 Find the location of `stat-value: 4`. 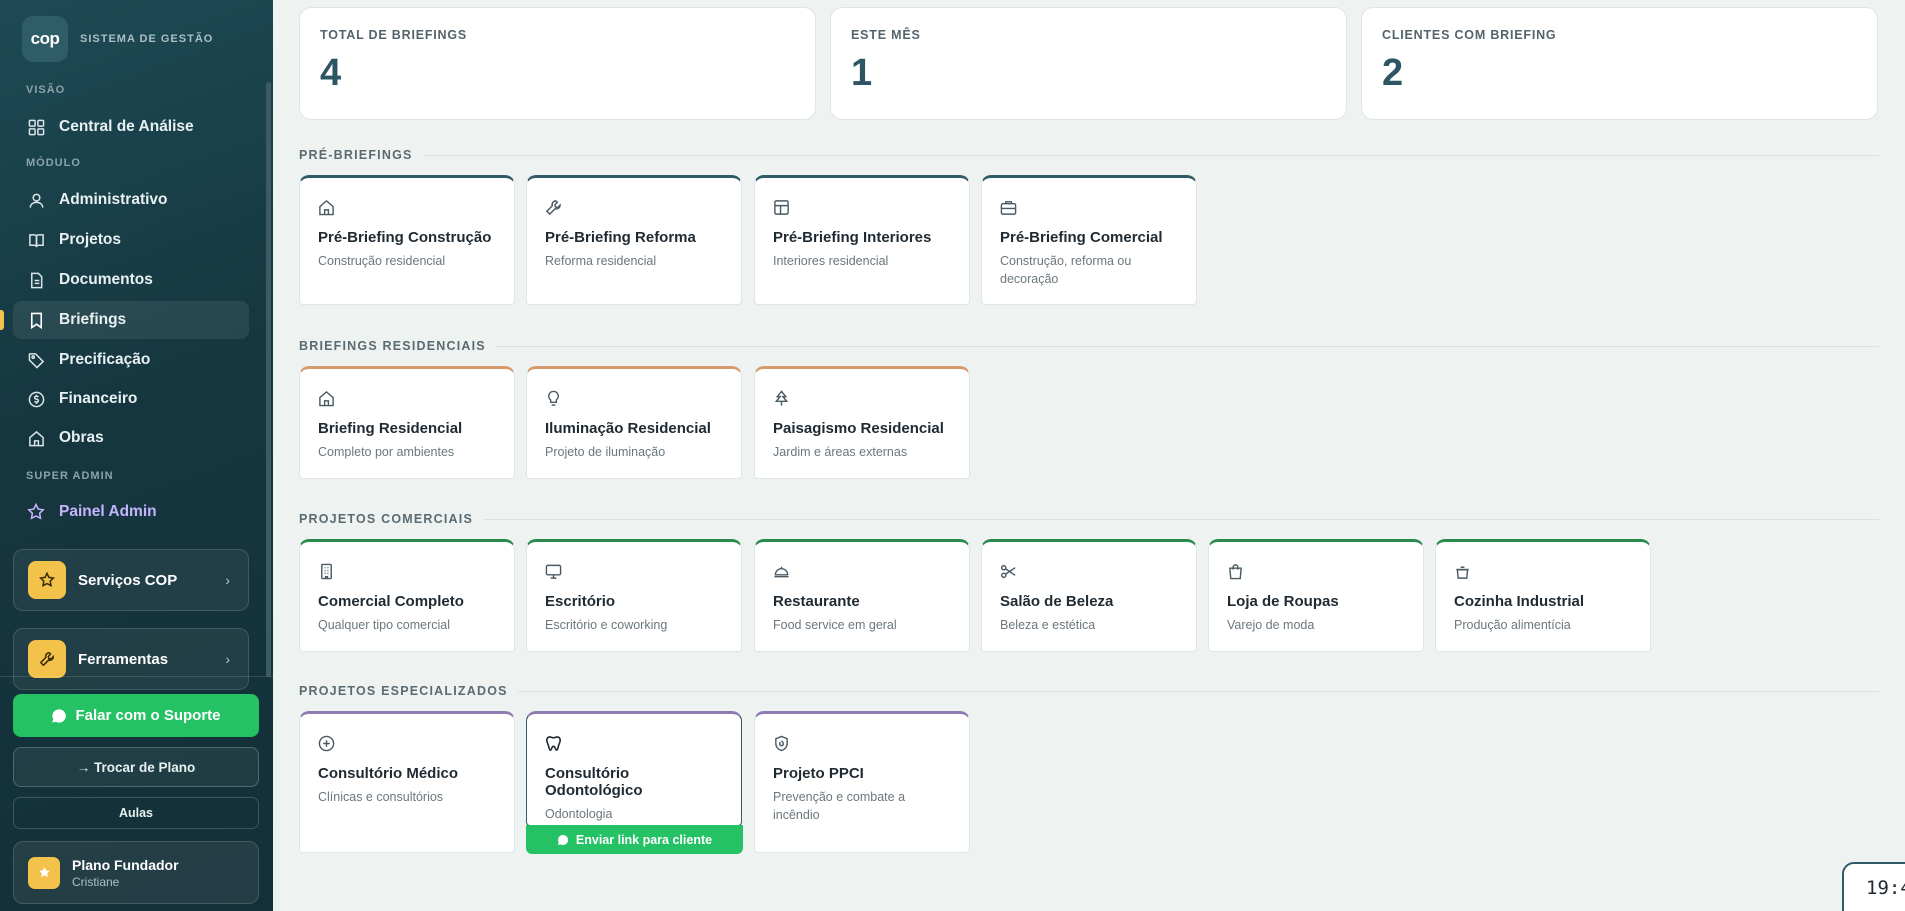

stat-value: 4 is located at coordinates (331, 73).